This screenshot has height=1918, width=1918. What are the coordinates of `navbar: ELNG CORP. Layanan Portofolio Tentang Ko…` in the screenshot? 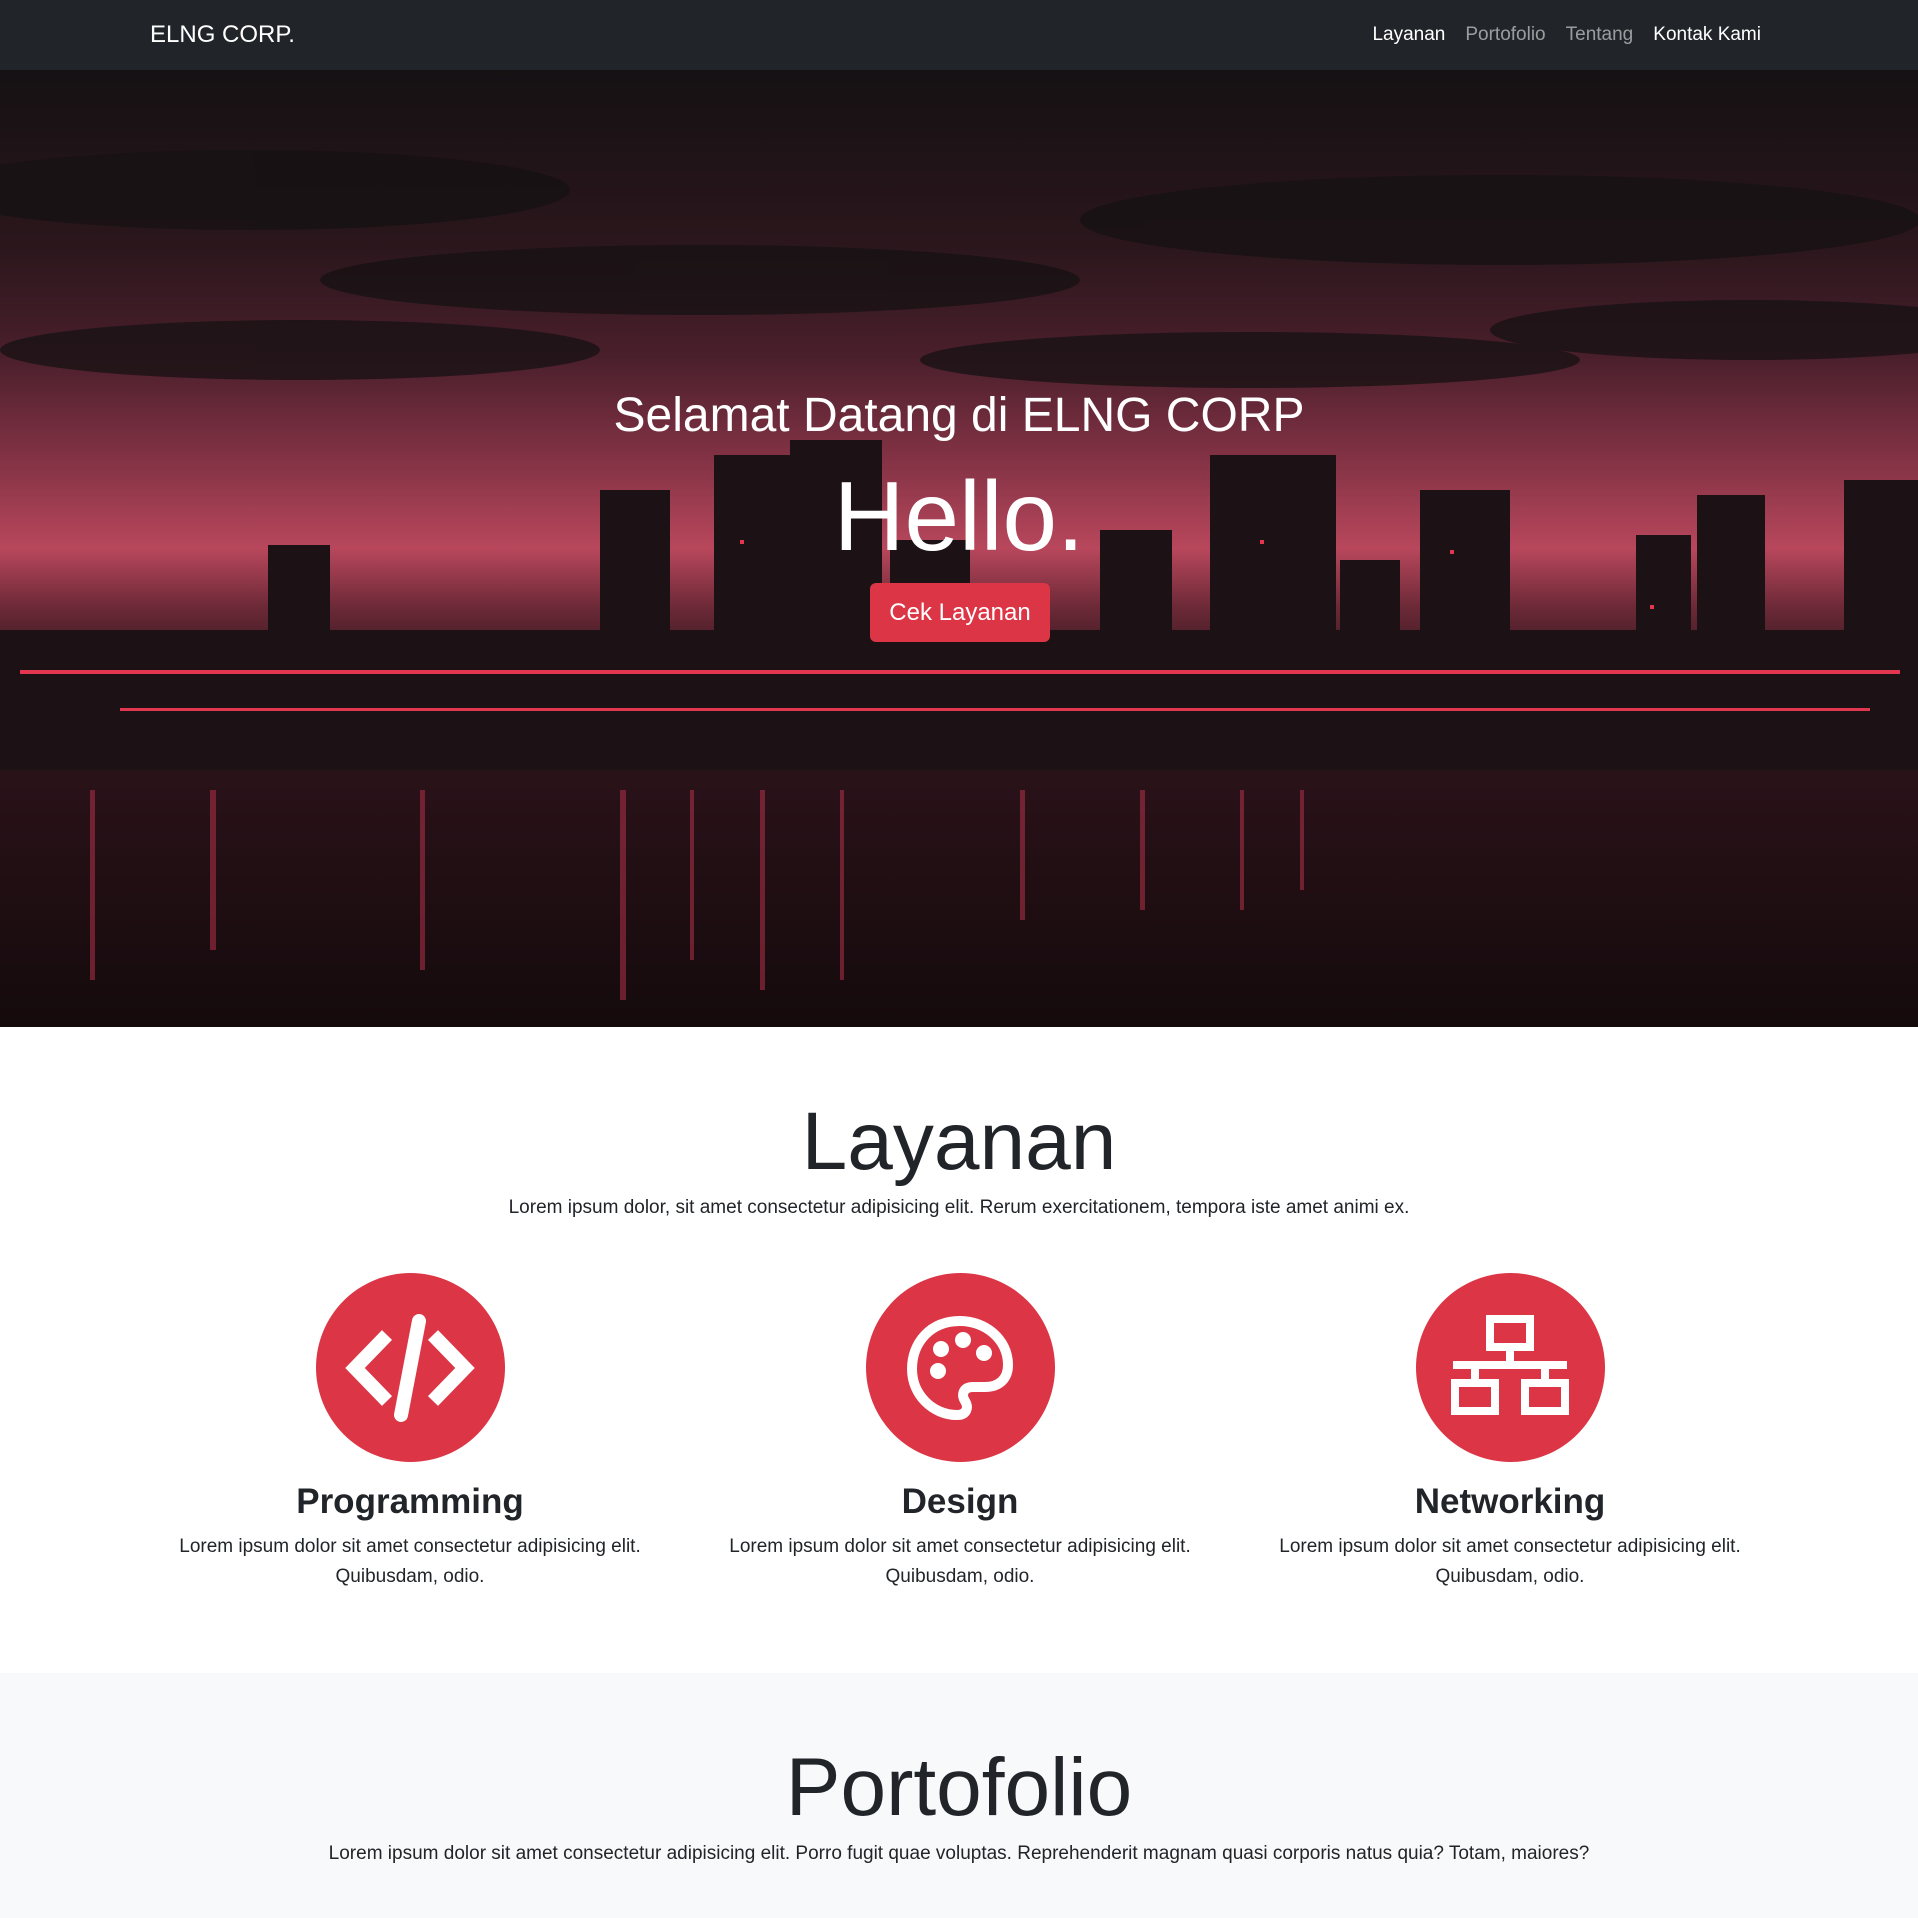 It's located at (959, 35).